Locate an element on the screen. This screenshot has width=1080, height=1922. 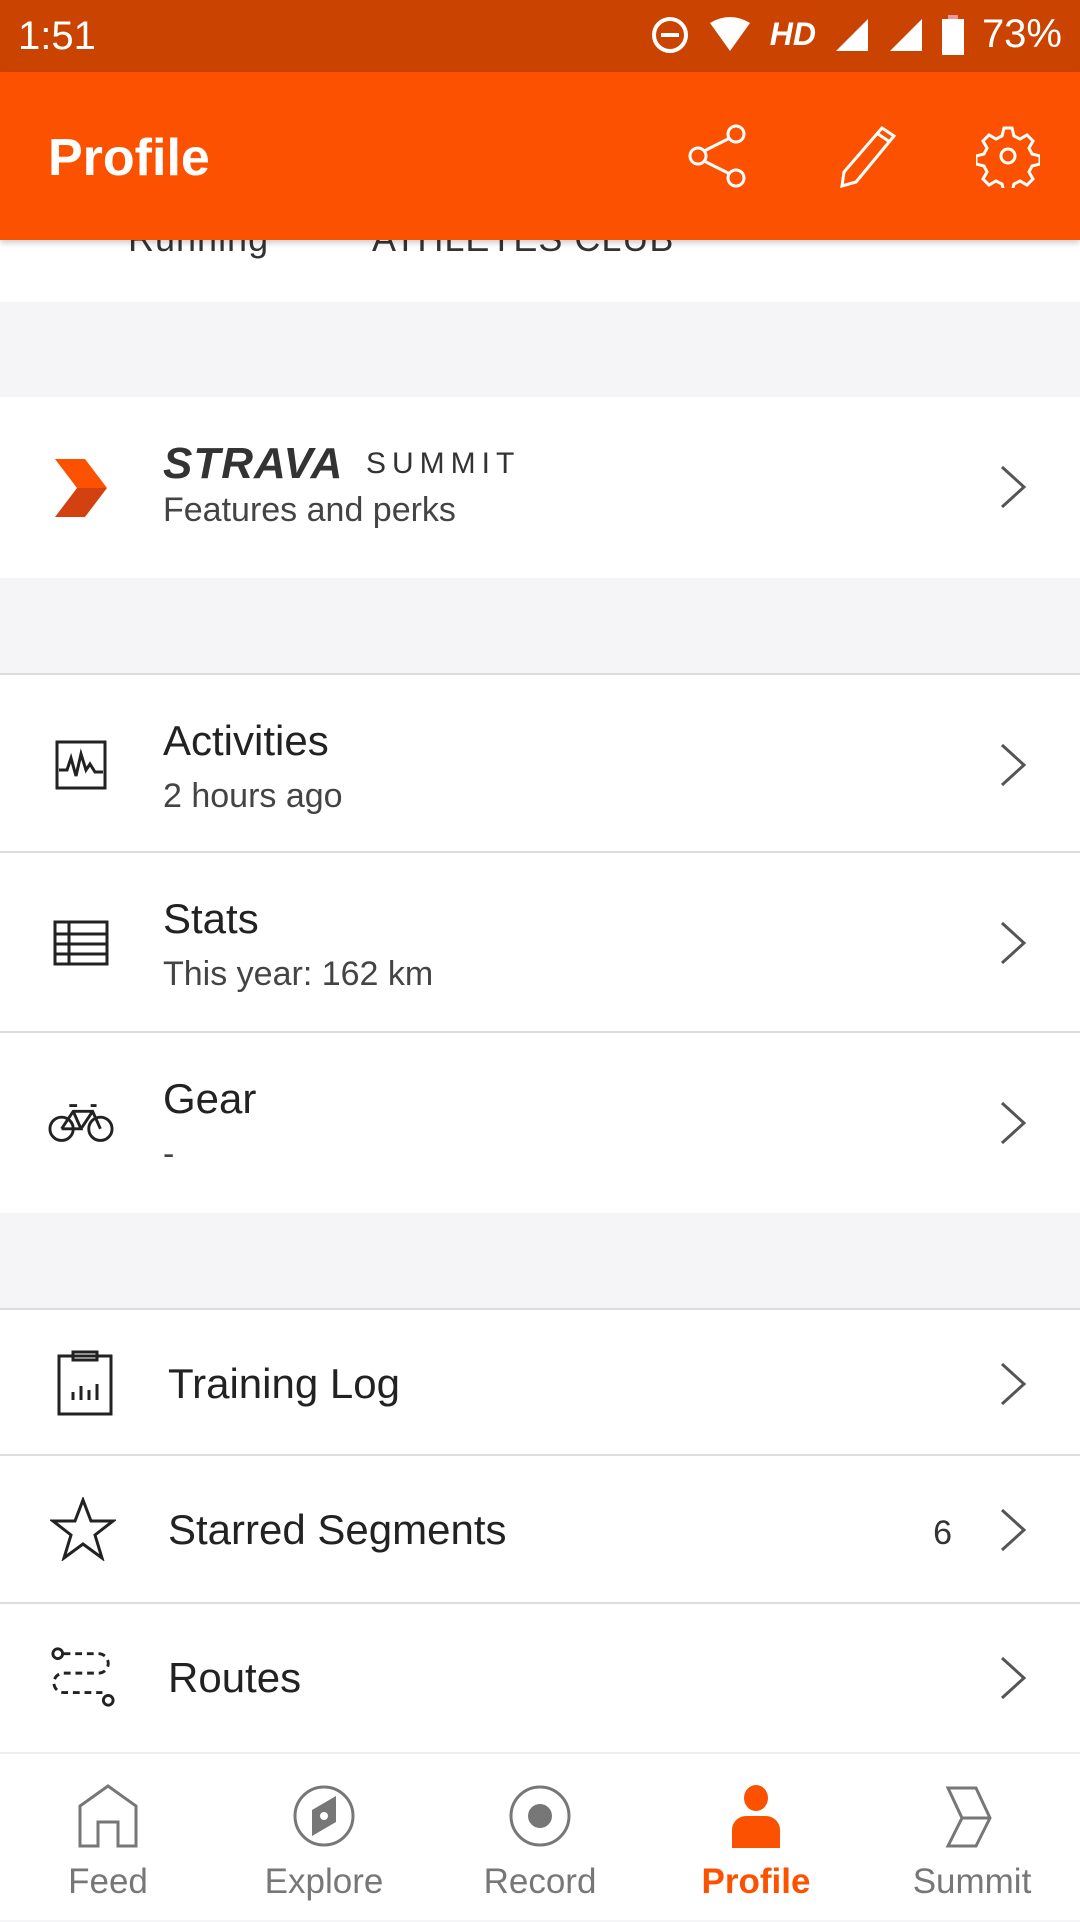
settings-button is located at coordinates (1008, 156).